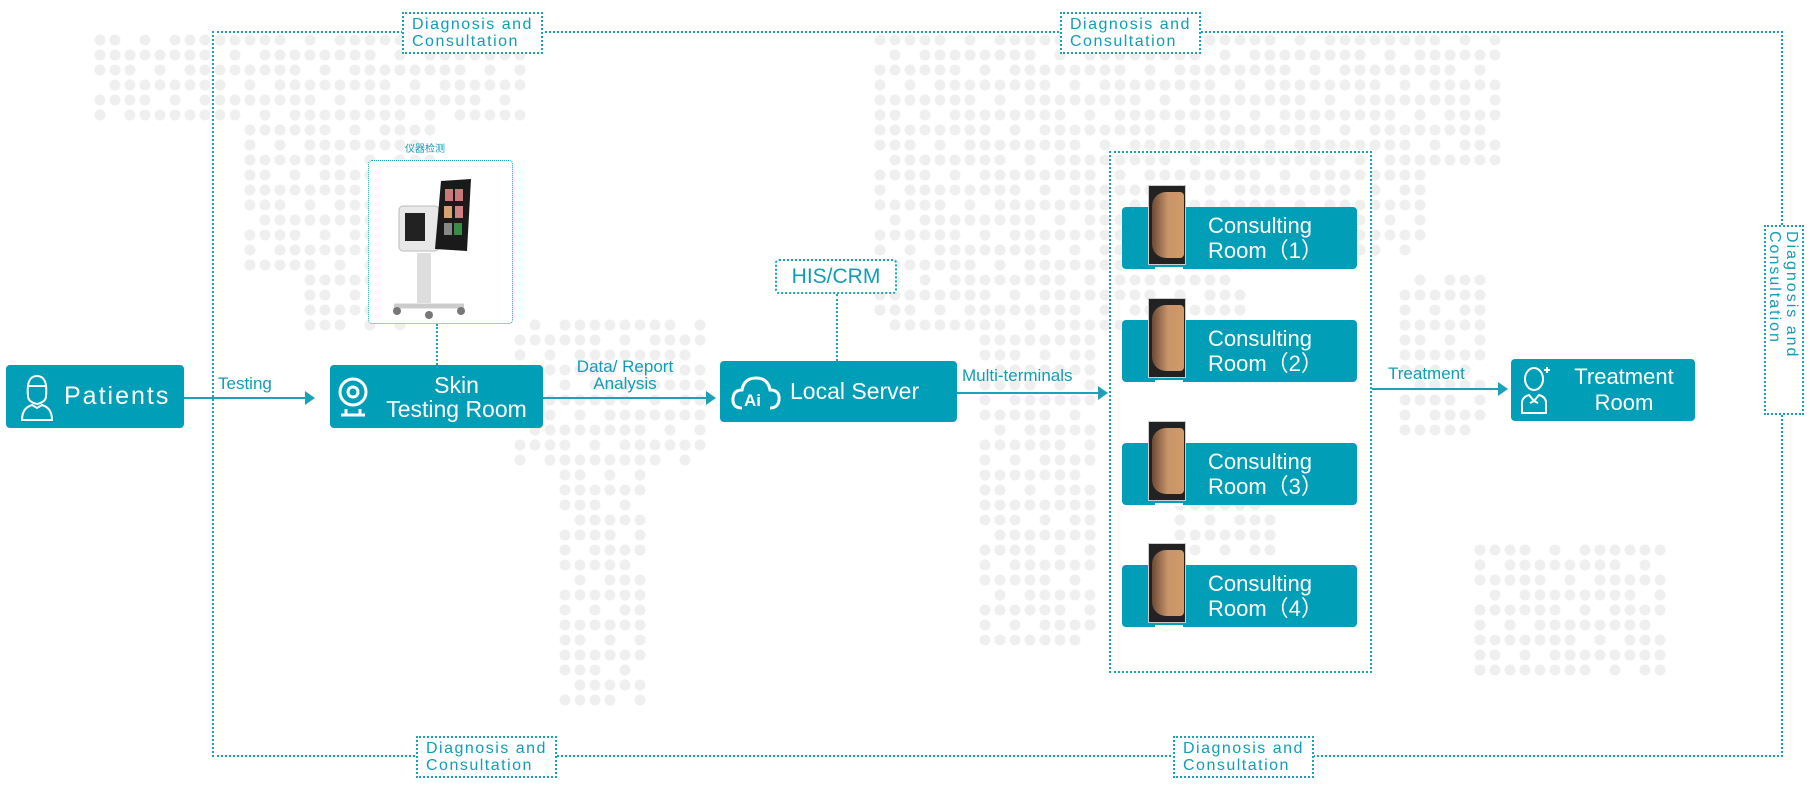 This screenshot has height=787, width=1818. What do you see at coordinates (752, 400) in the screenshot?
I see `svg-text: Ai` at bounding box center [752, 400].